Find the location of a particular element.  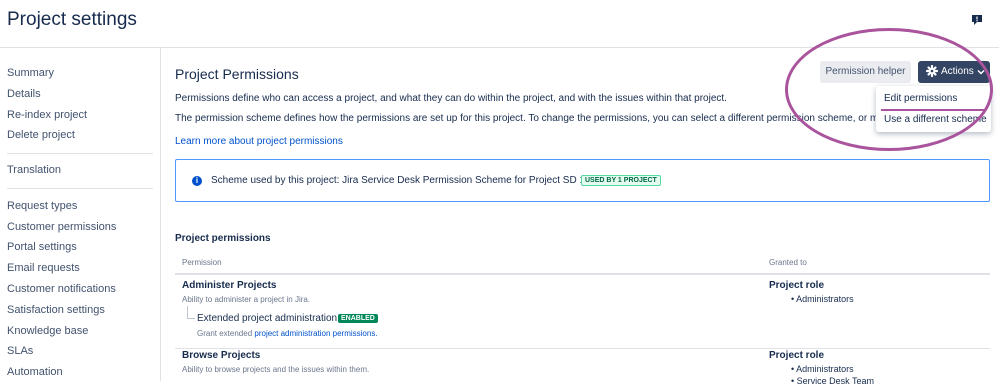

page-title: Project settings is located at coordinates (72, 19).